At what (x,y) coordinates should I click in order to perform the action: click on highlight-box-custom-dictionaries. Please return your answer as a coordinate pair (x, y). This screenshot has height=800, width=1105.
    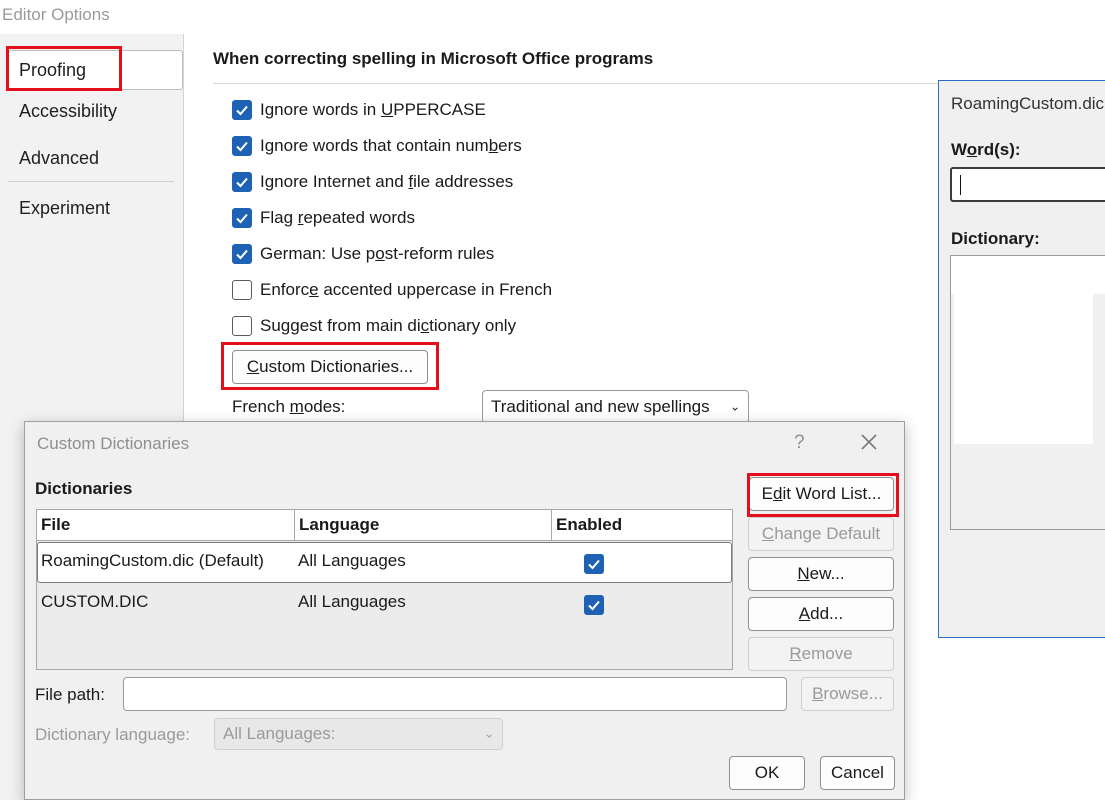
    Looking at the image, I should click on (330, 366).